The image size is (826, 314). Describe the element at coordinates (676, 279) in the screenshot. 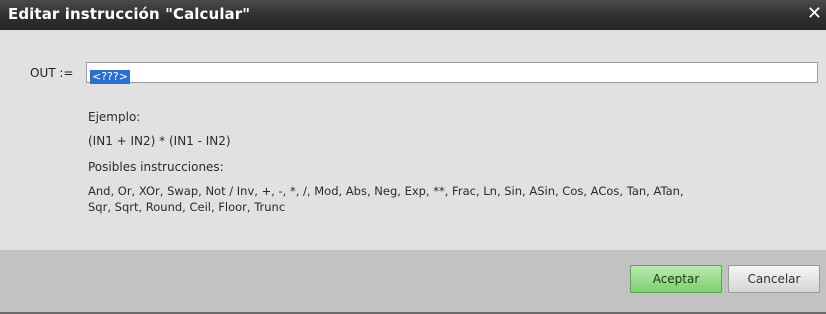

I see `accept-button: Aceptar` at that location.